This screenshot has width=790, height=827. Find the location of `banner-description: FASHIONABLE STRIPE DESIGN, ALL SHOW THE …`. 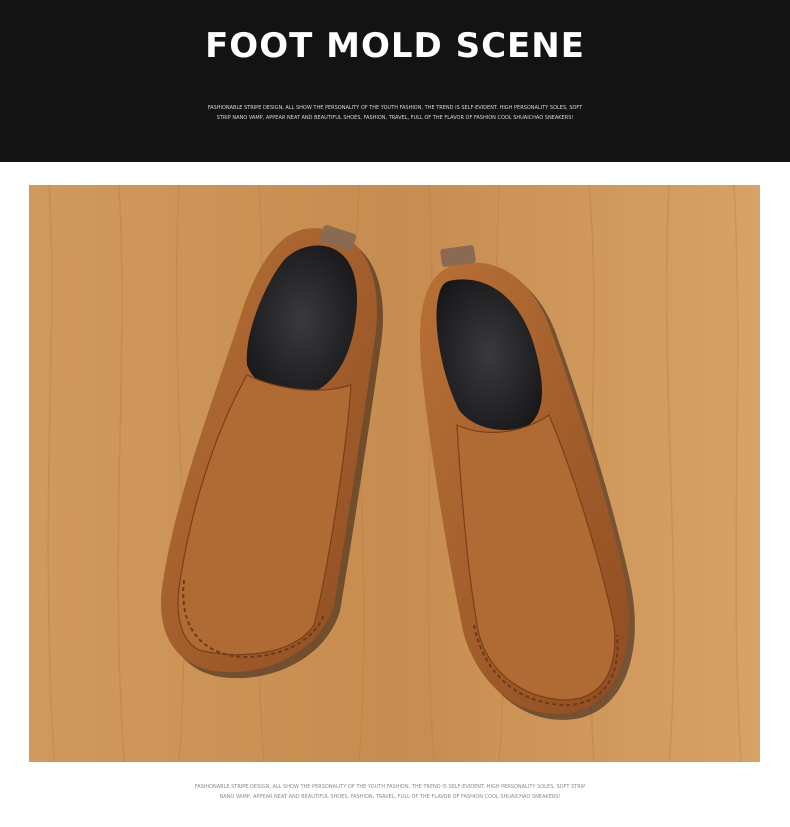

banner-description: FASHIONABLE STRIPE DESIGN, ALL SHOW THE … is located at coordinates (395, 113).